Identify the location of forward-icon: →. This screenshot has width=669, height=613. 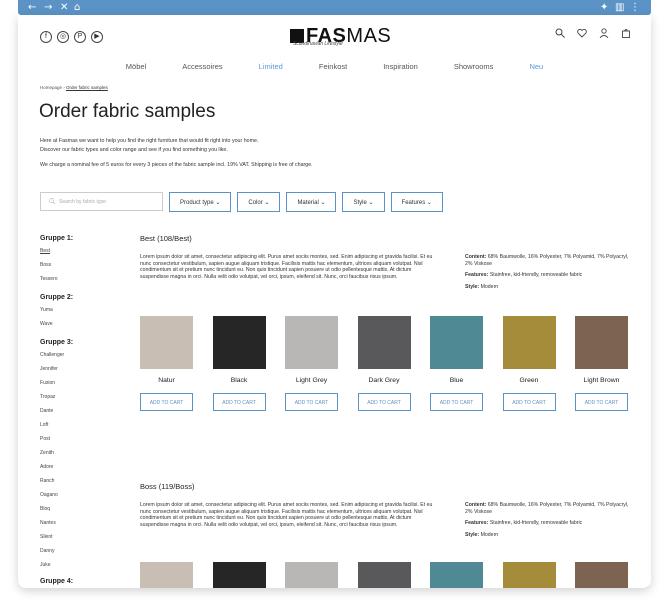
(48, 7).